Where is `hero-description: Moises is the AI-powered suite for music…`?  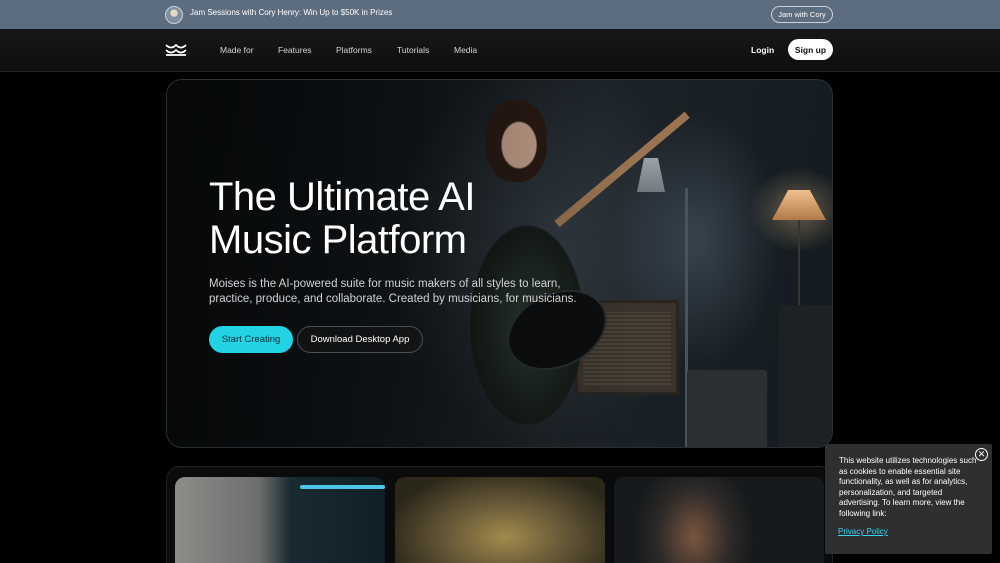 hero-description: Moises is the AI-powered suite for music… is located at coordinates (393, 291).